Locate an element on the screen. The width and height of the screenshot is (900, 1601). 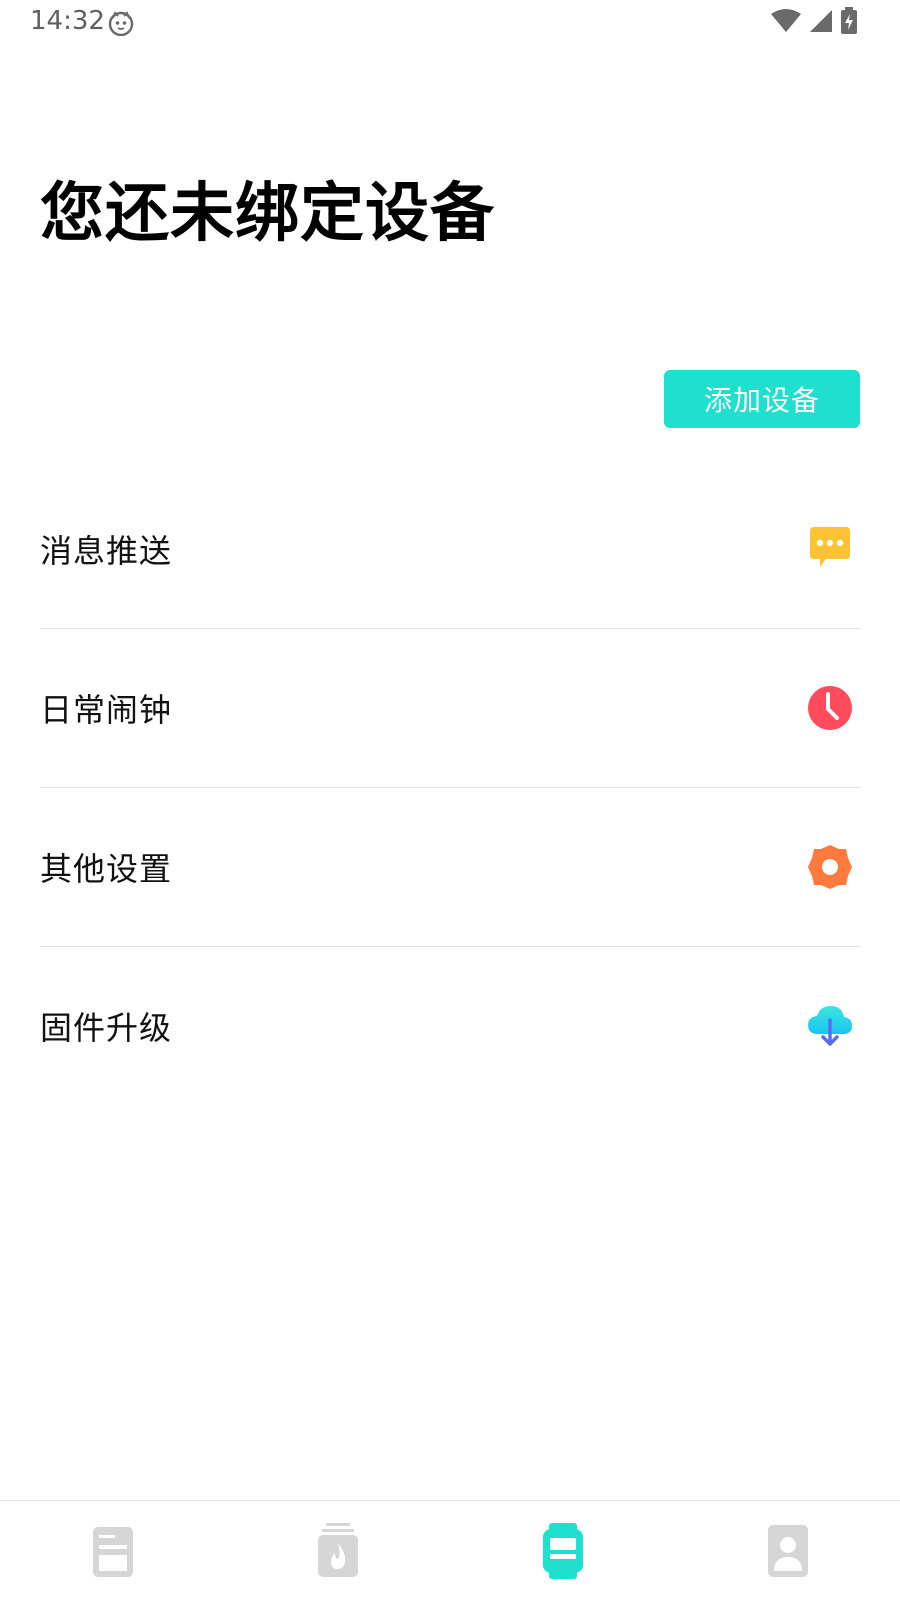
menu-item-label: 消息推送 is located at coordinates (106, 551).